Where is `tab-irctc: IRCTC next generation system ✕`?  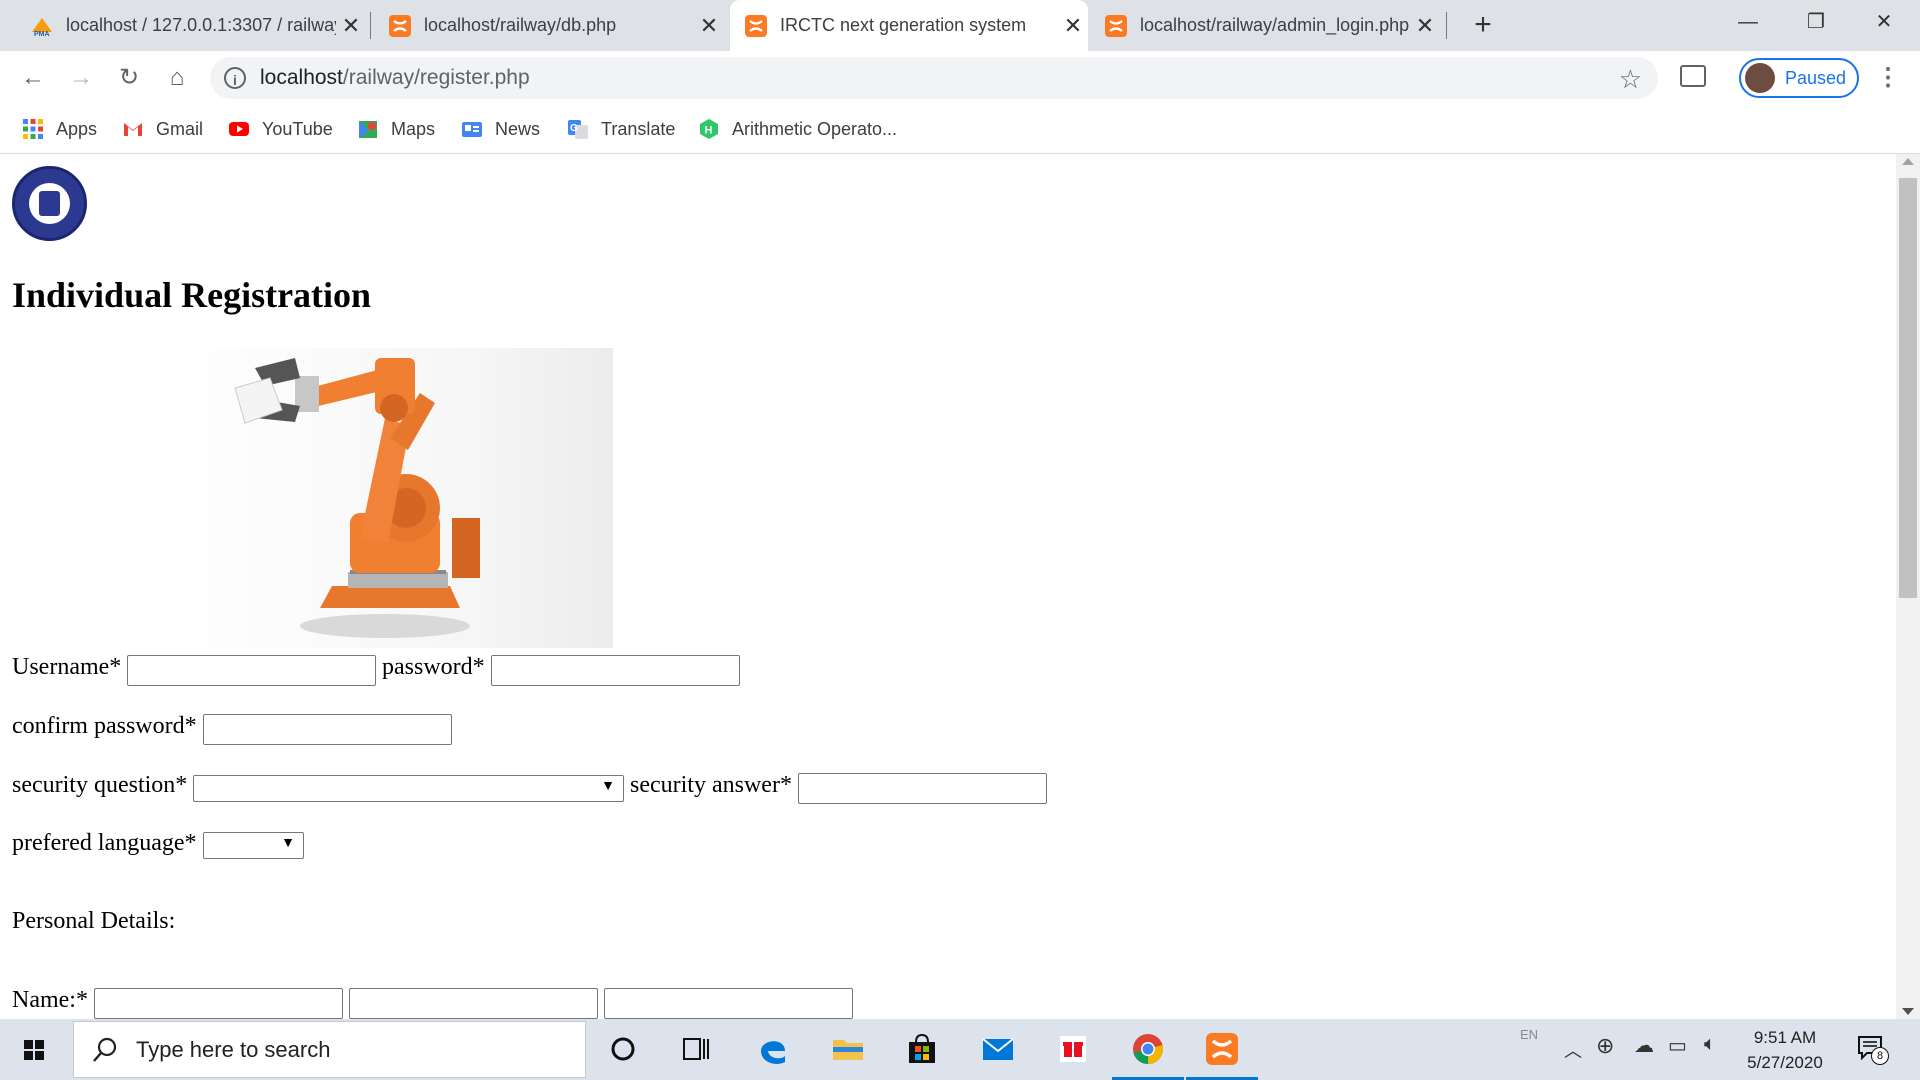
tab-irctc: IRCTC next generation system ✕ is located at coordinates (909, 25).